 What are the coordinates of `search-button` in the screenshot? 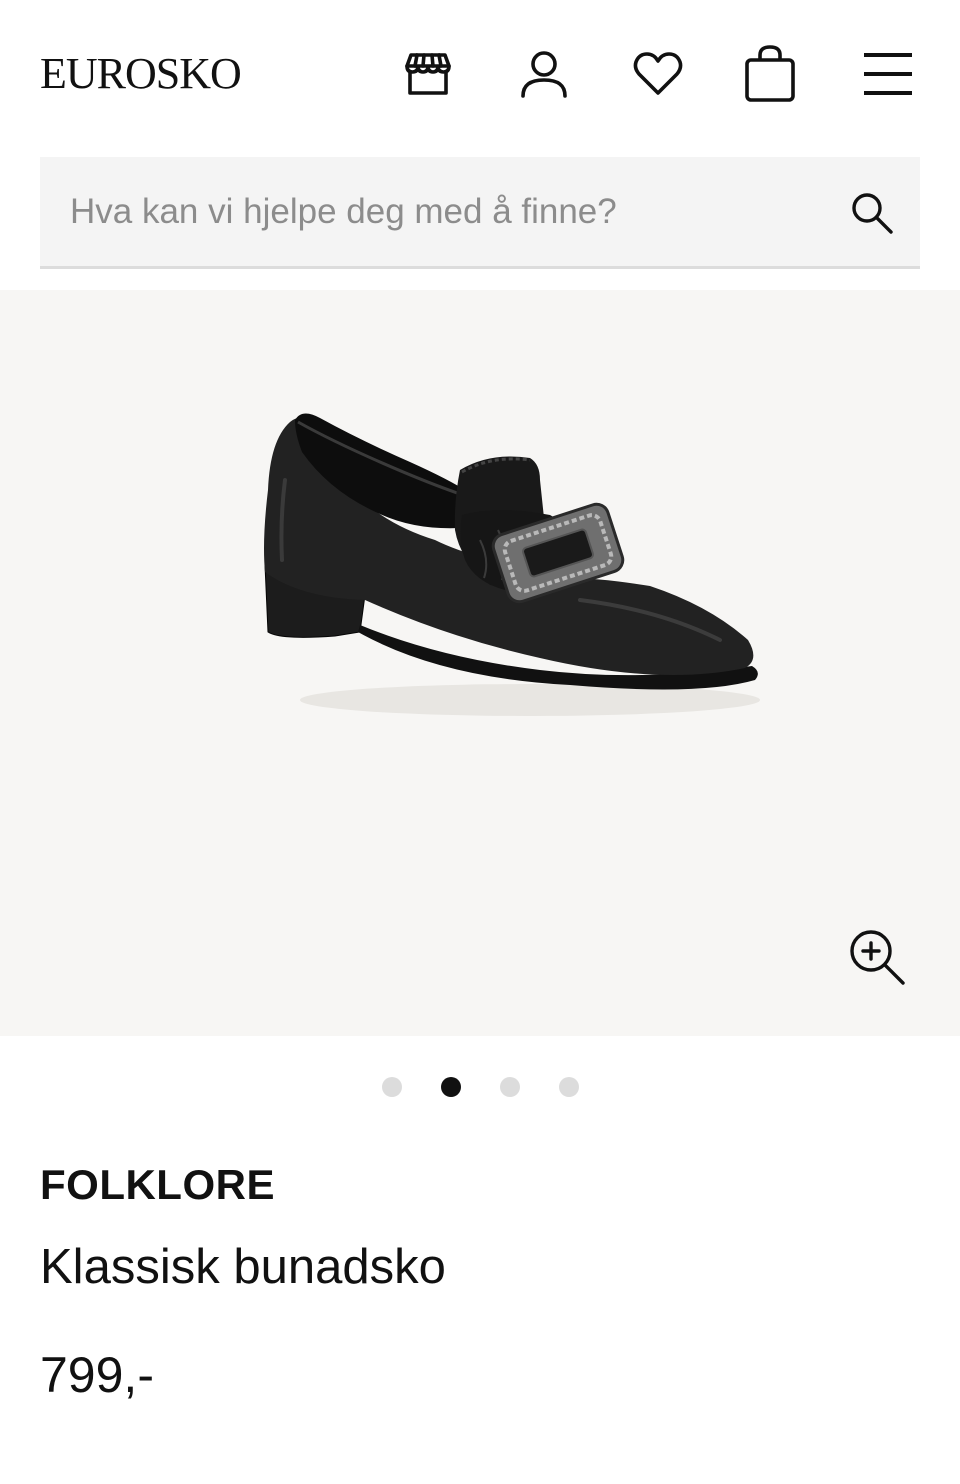 It's located at (872, 213).